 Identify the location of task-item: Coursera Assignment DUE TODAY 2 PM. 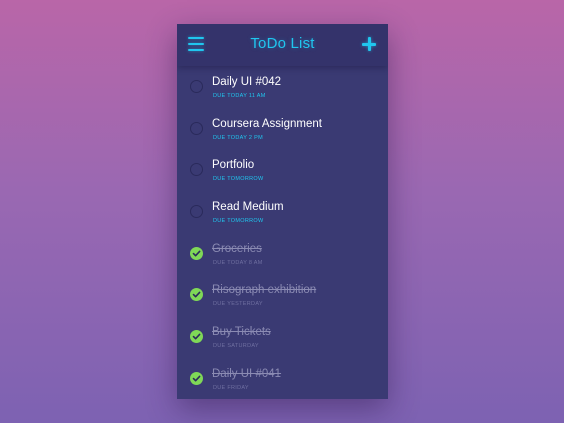
(282, 129).